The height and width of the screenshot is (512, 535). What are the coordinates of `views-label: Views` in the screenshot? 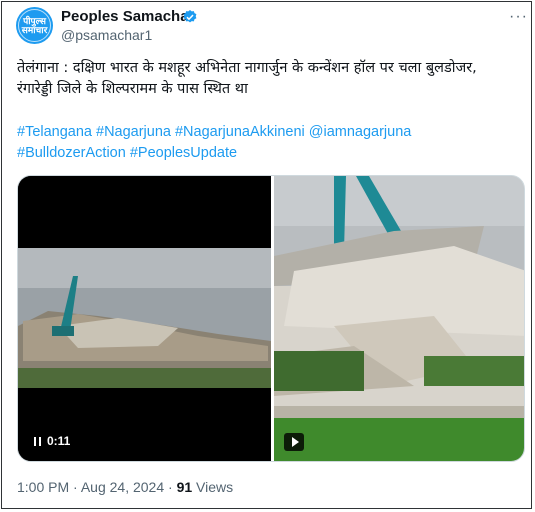 It's located at (215, 487).